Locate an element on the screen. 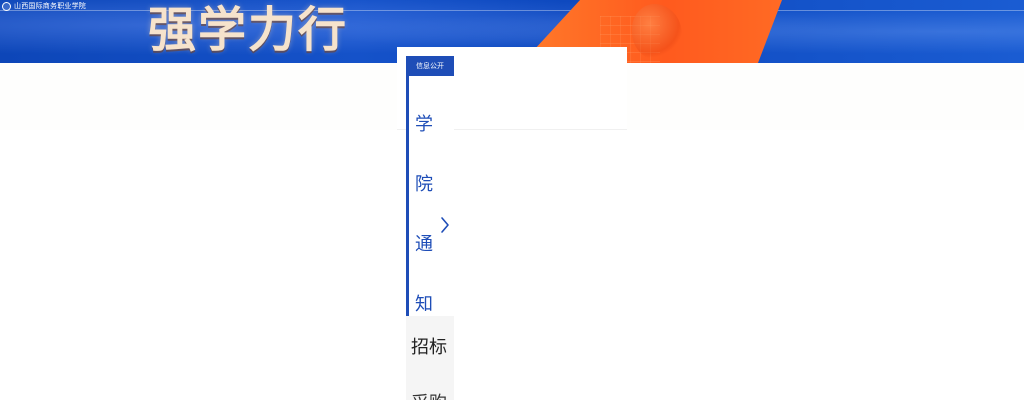  nav-item-tender: 招标 采购 is located at coordinates (430, 358).